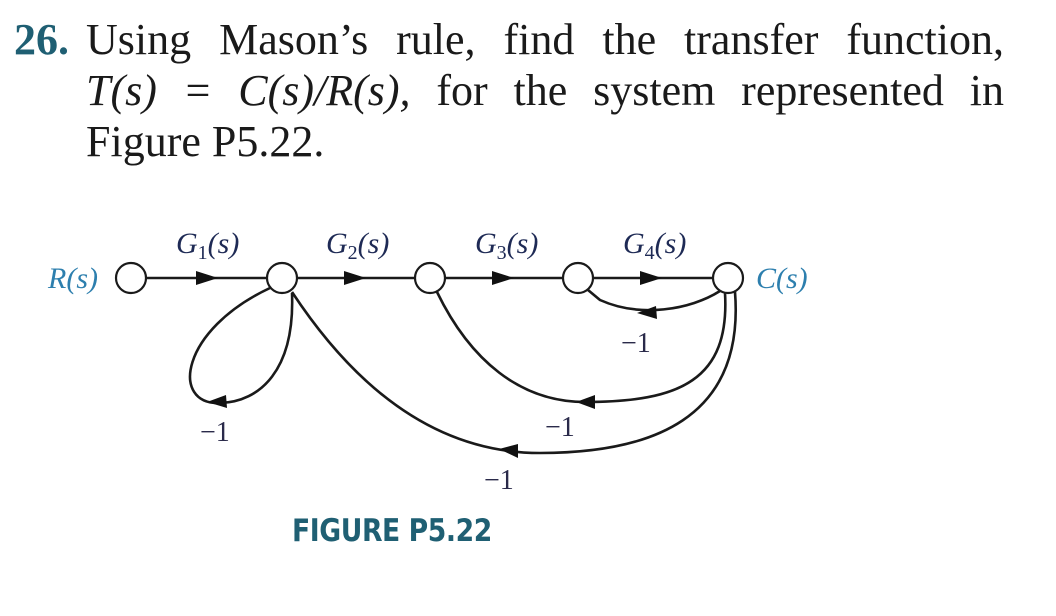 The height and width of the screenshot is (616, 1056). I want to click on feedback-c-to-node2, so click(514, 373).